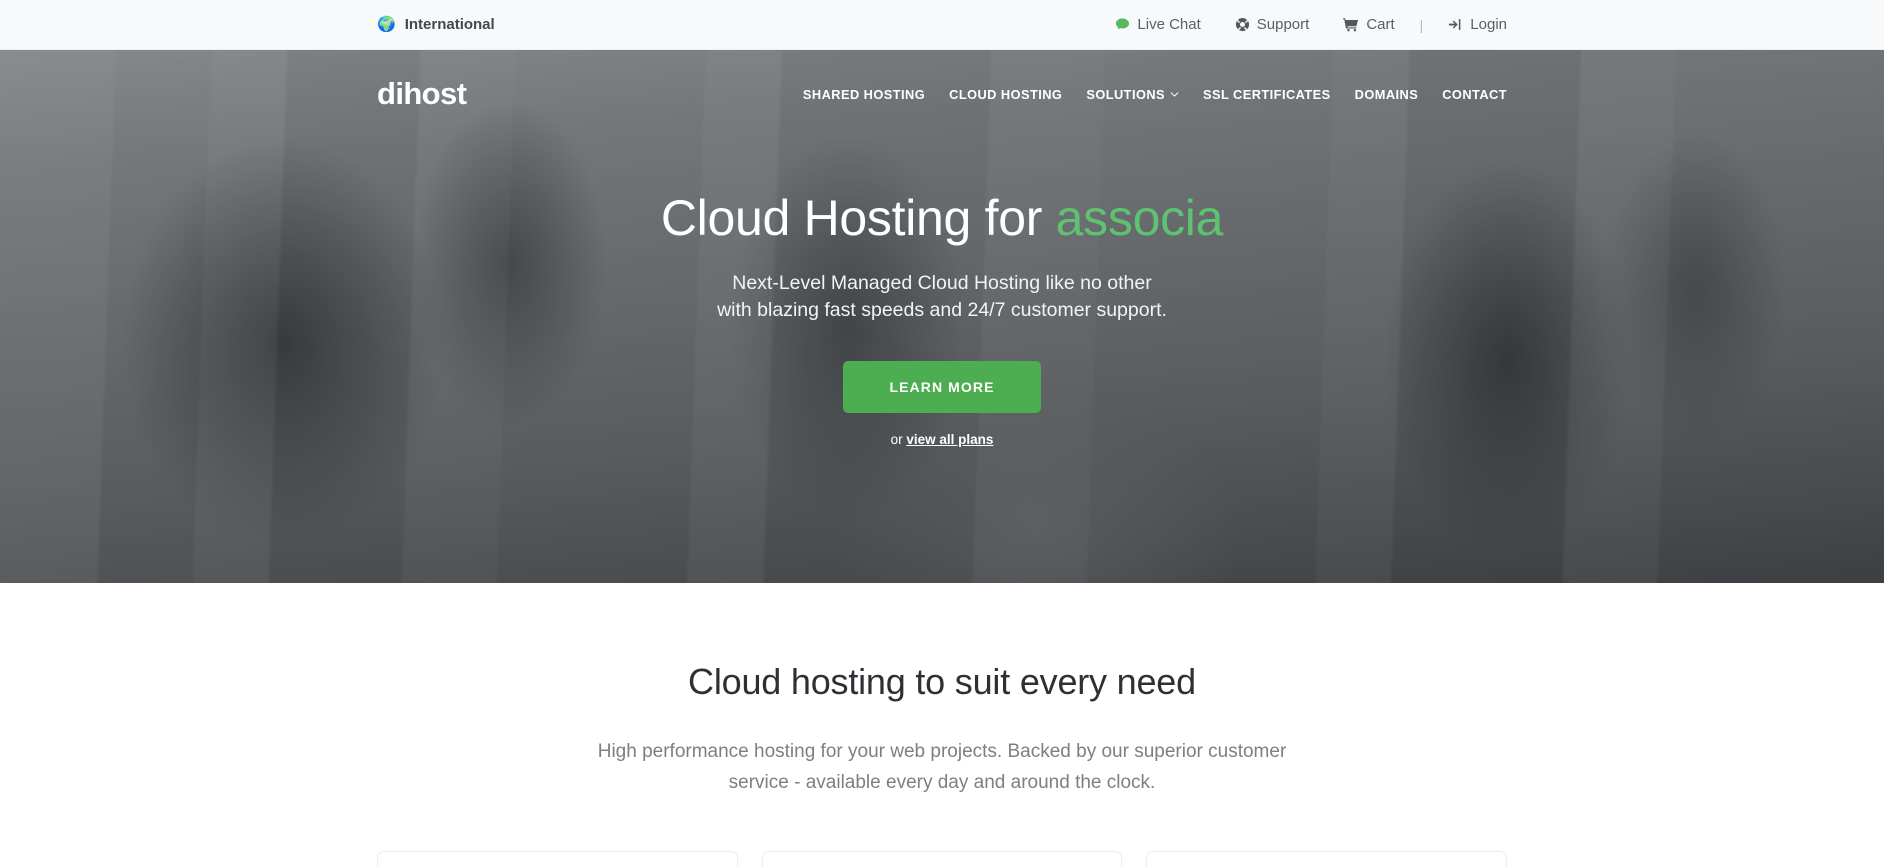  I want to click on login-label: Login, so click(1488, 24).